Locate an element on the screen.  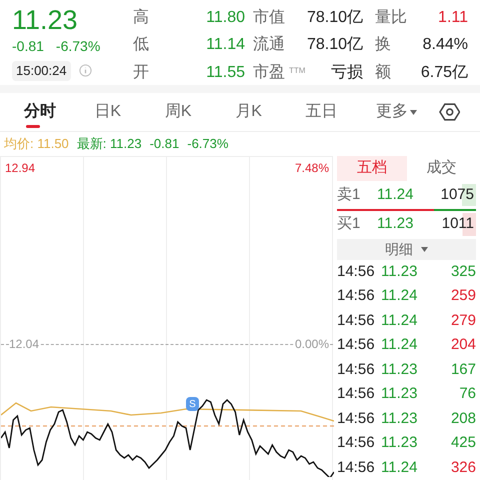
price-change: -0.81 is located at coordinates (28, 46).